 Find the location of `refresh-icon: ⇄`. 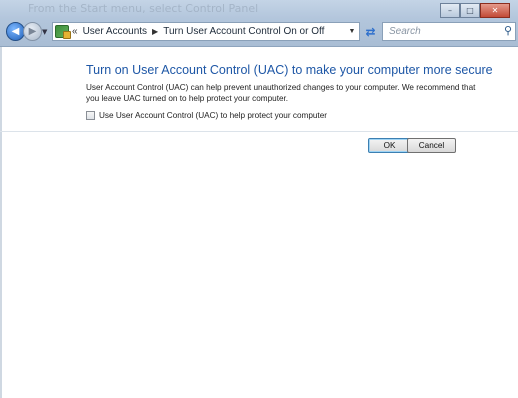

refresh-icon: ⇄ is located at coordinates (370, 31).